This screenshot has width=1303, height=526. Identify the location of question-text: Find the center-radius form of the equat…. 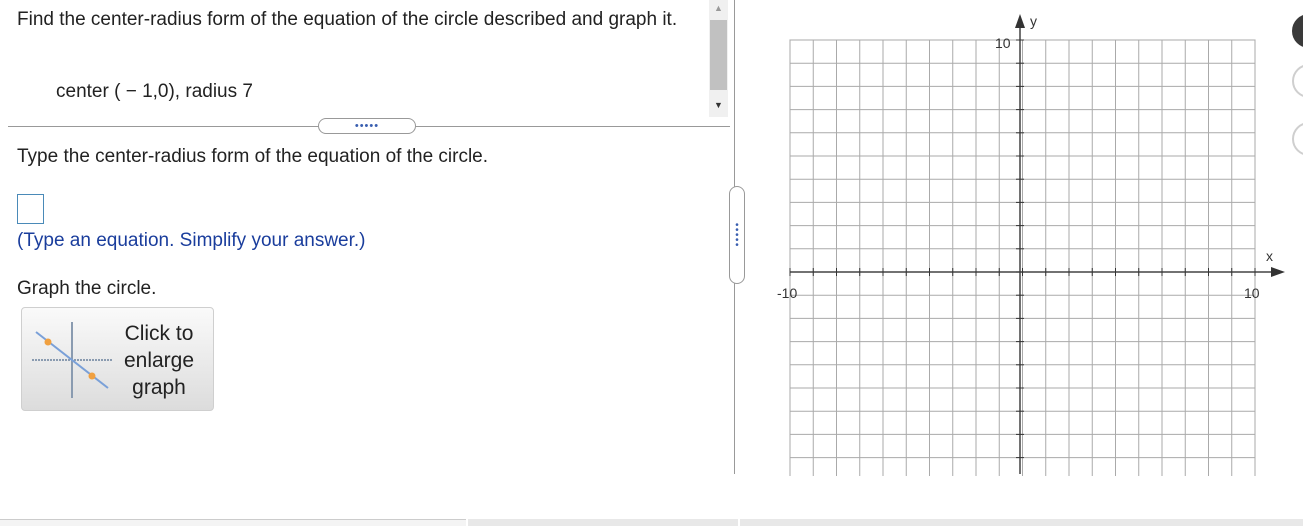
(347, 19).